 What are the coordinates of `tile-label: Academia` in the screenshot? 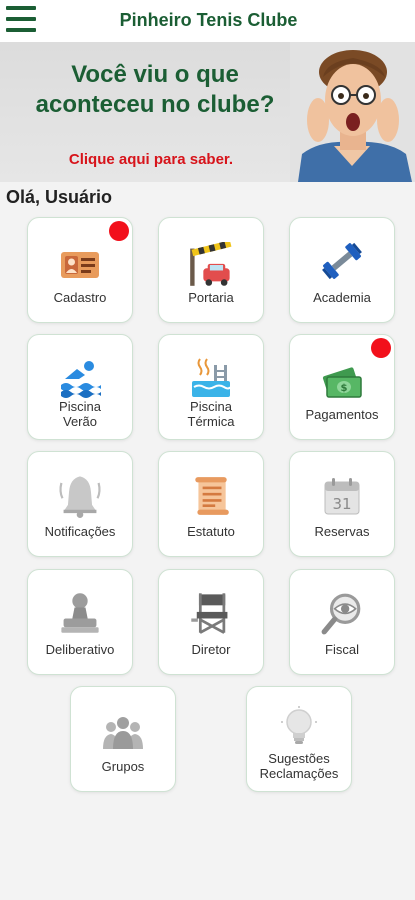 It's located at (342, 297).